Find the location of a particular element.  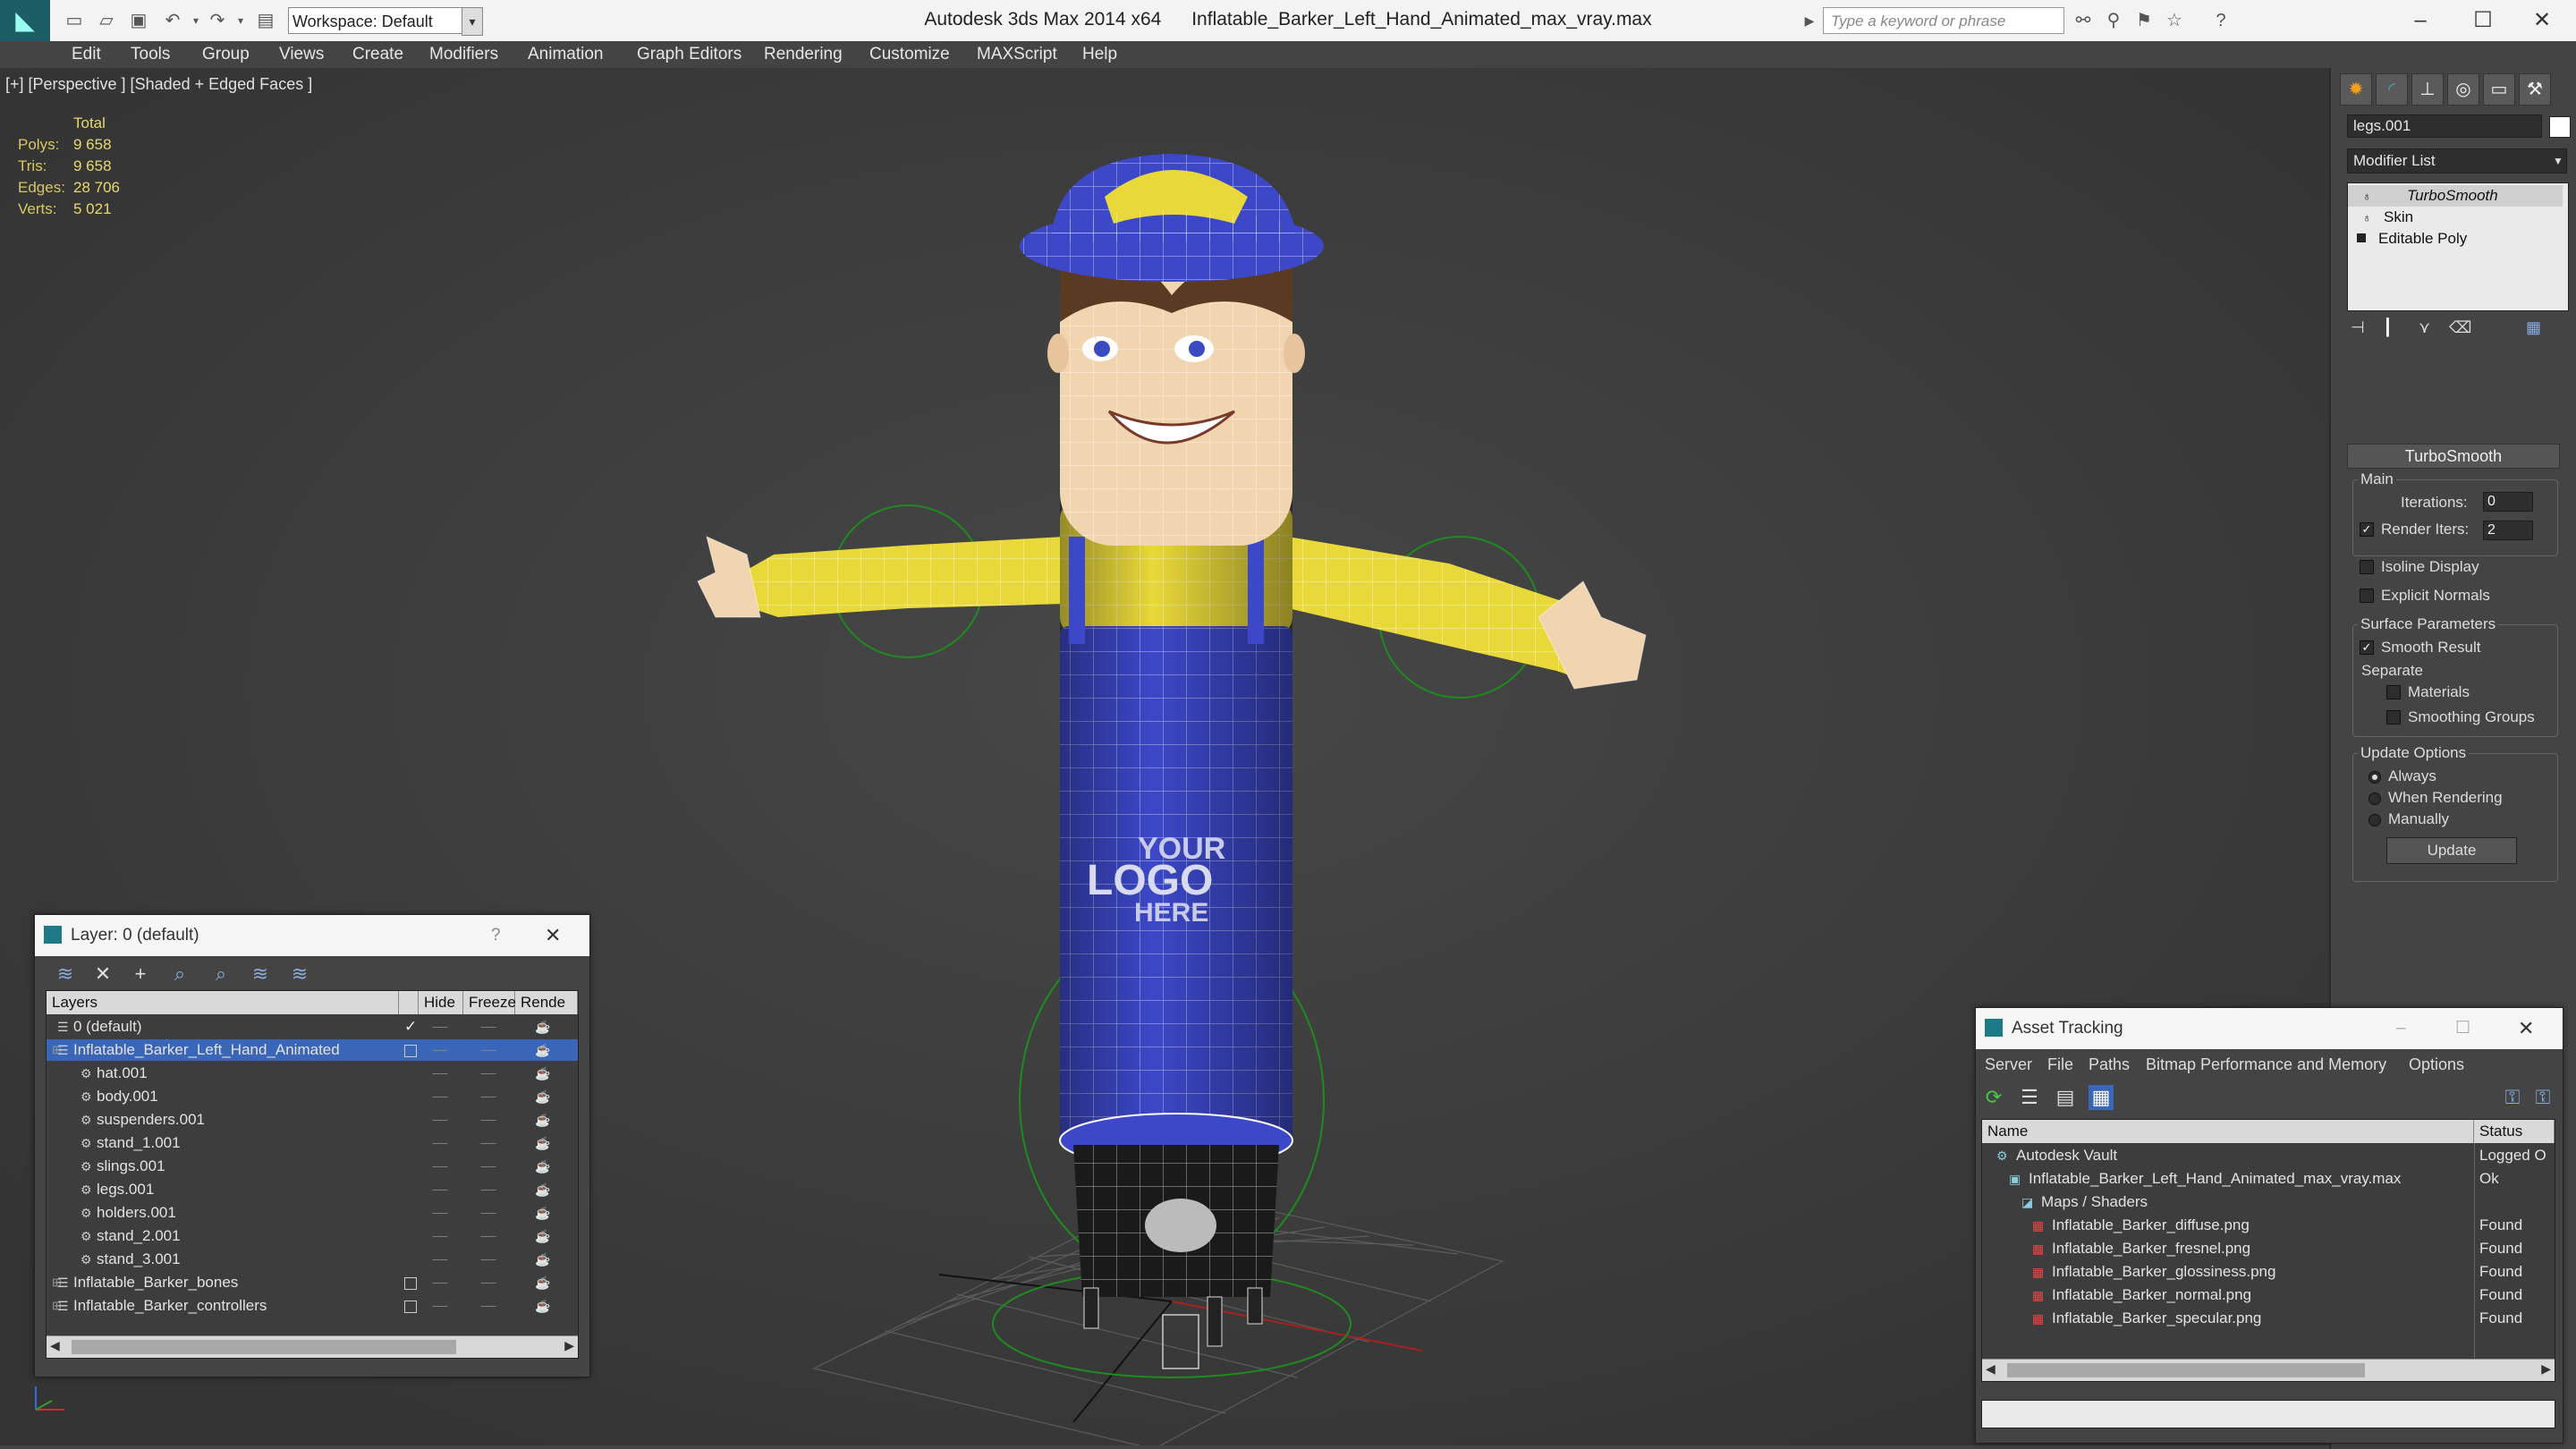

asset-row: ◪ Maps / Shaders is located at coordinates (2268, 1202).